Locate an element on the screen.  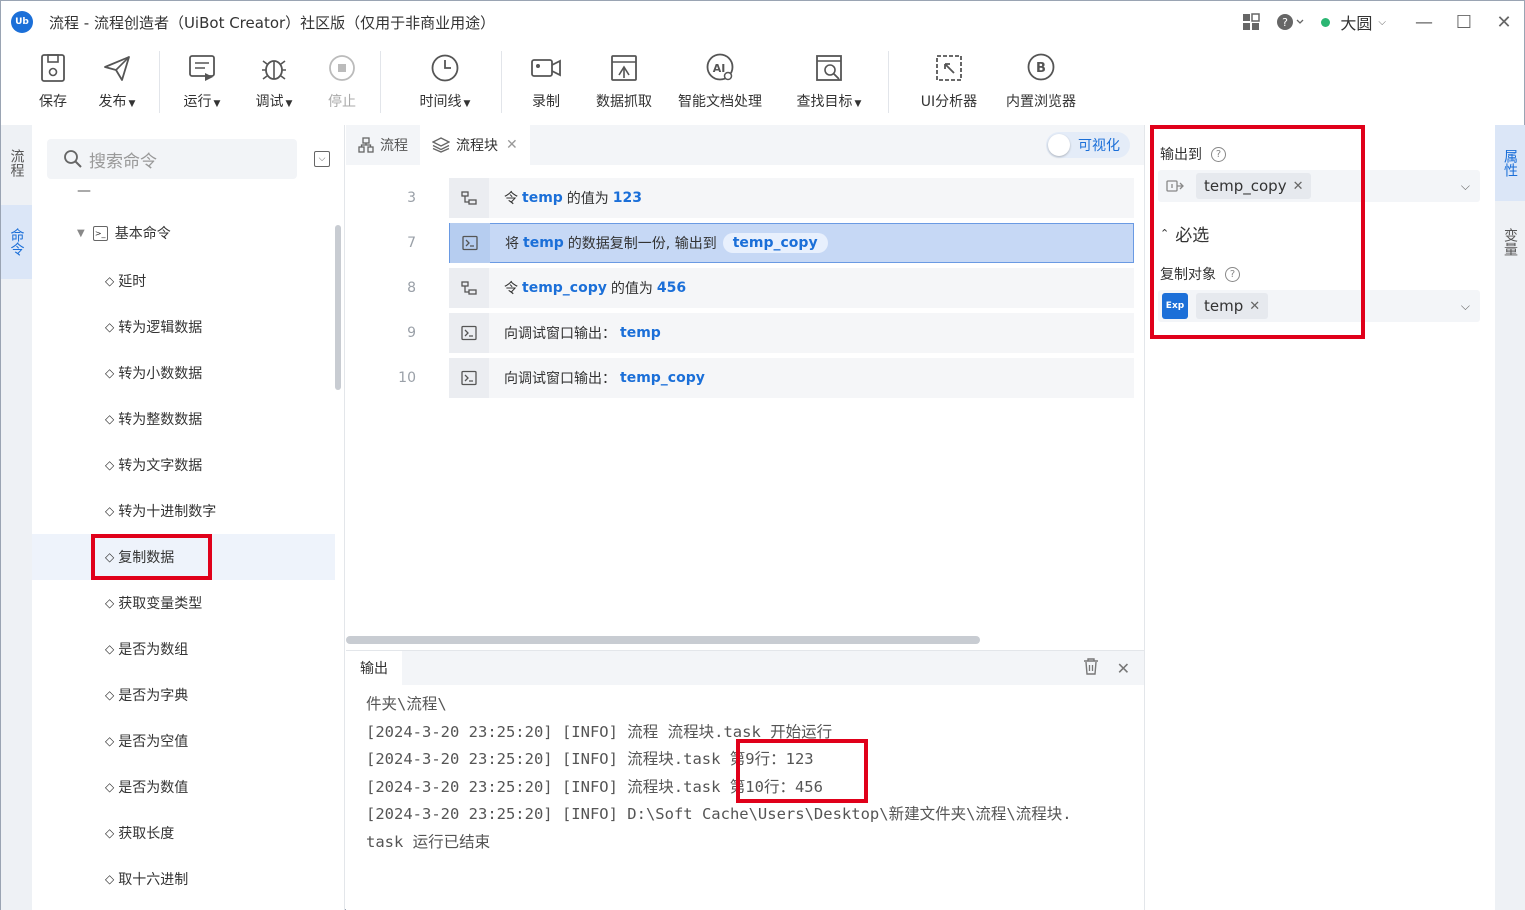
log-line: 件夹\流程\ is located at coordinates (406, 704).